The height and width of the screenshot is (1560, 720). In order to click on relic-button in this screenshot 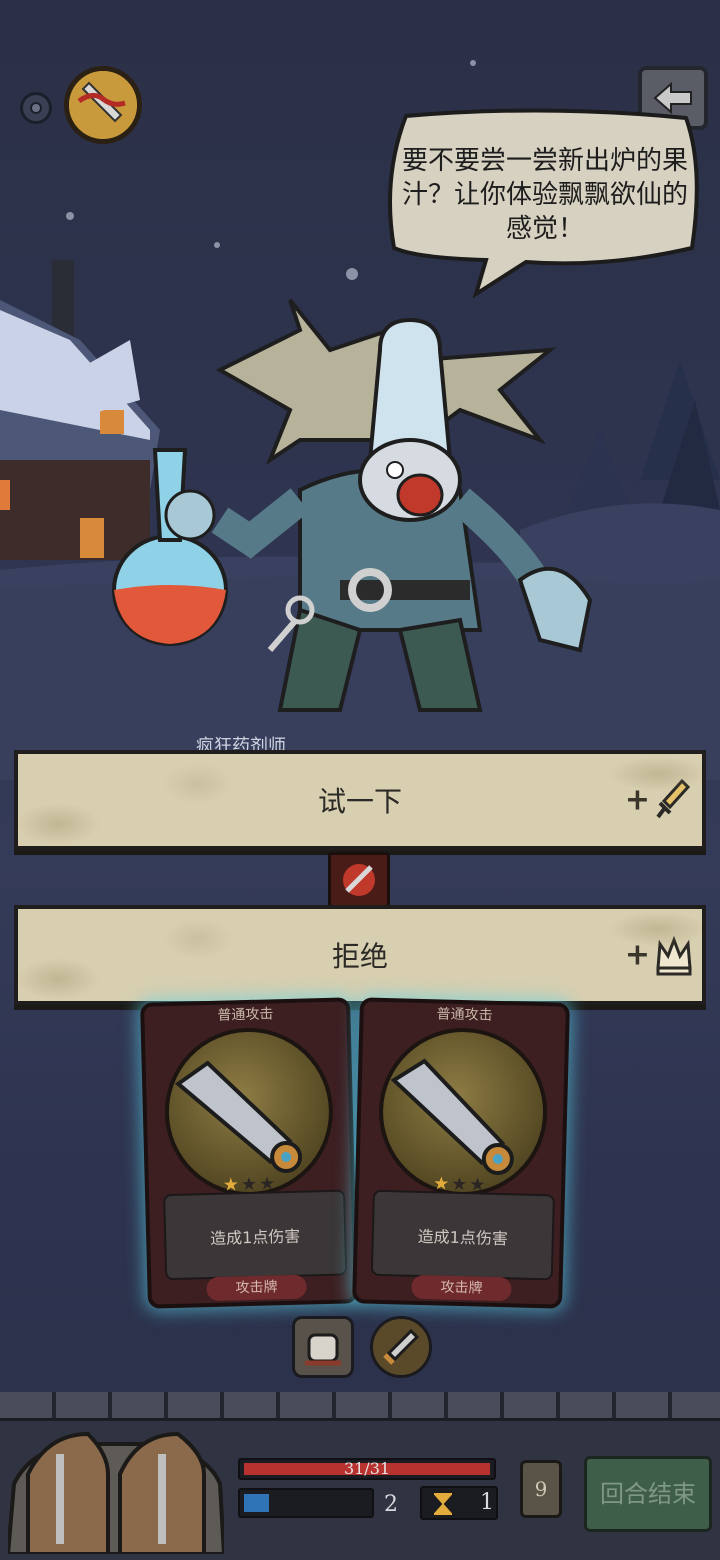, I will do `click(323, 1347)`.